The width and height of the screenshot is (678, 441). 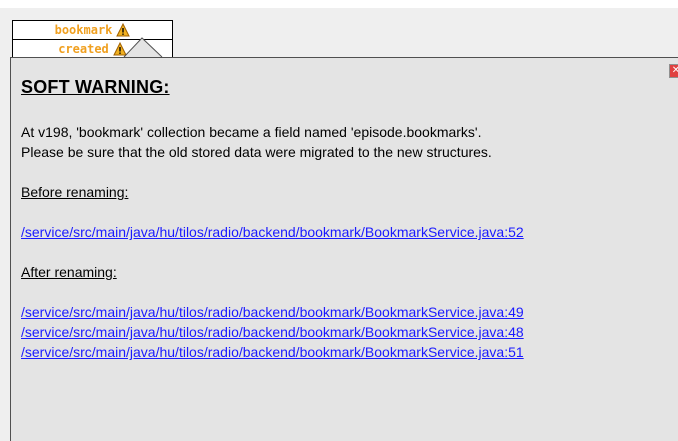 I want to click on field-row-bookmark: bookmark, so click(x=92, y=30).